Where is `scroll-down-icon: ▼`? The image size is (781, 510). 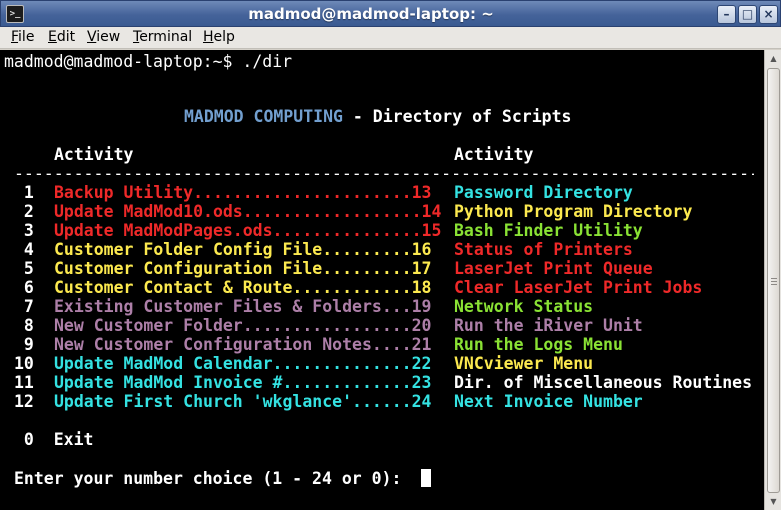 scroll-down-icon: ▼ is located at coordinates (773, 501).